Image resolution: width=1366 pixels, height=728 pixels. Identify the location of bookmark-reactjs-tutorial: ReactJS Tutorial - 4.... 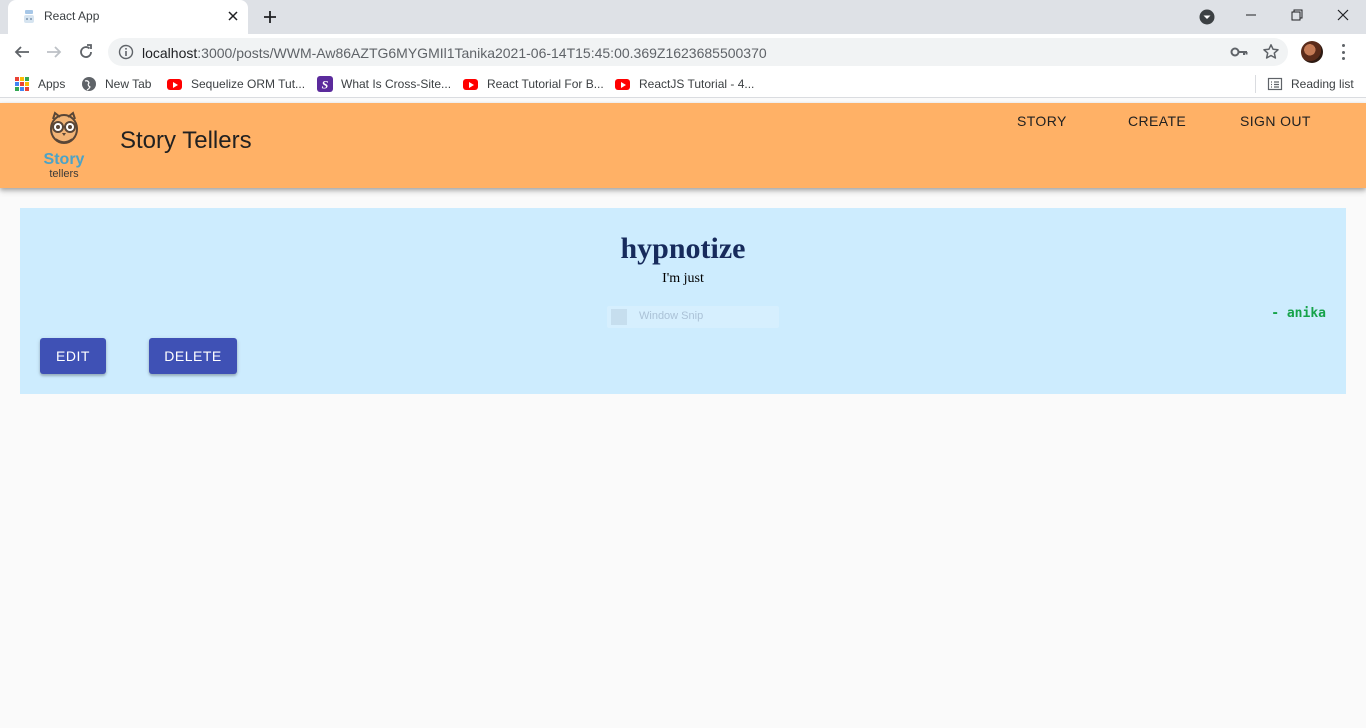
(684, 84).